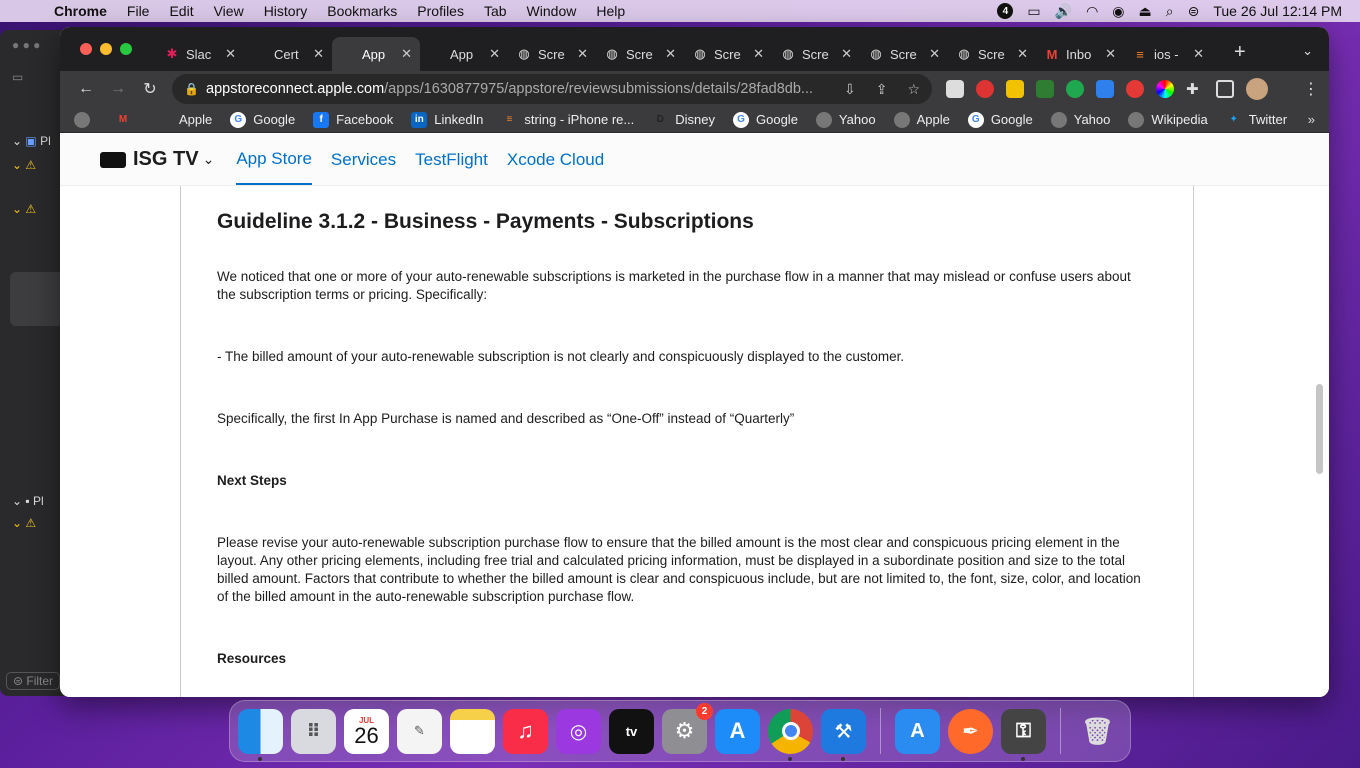 The width and height of the screenshot is (1360, 768). Describe the element at coordinates (1170, 11) in the screenshot. I see `spotlight-search-icon: ⌕` at that location.